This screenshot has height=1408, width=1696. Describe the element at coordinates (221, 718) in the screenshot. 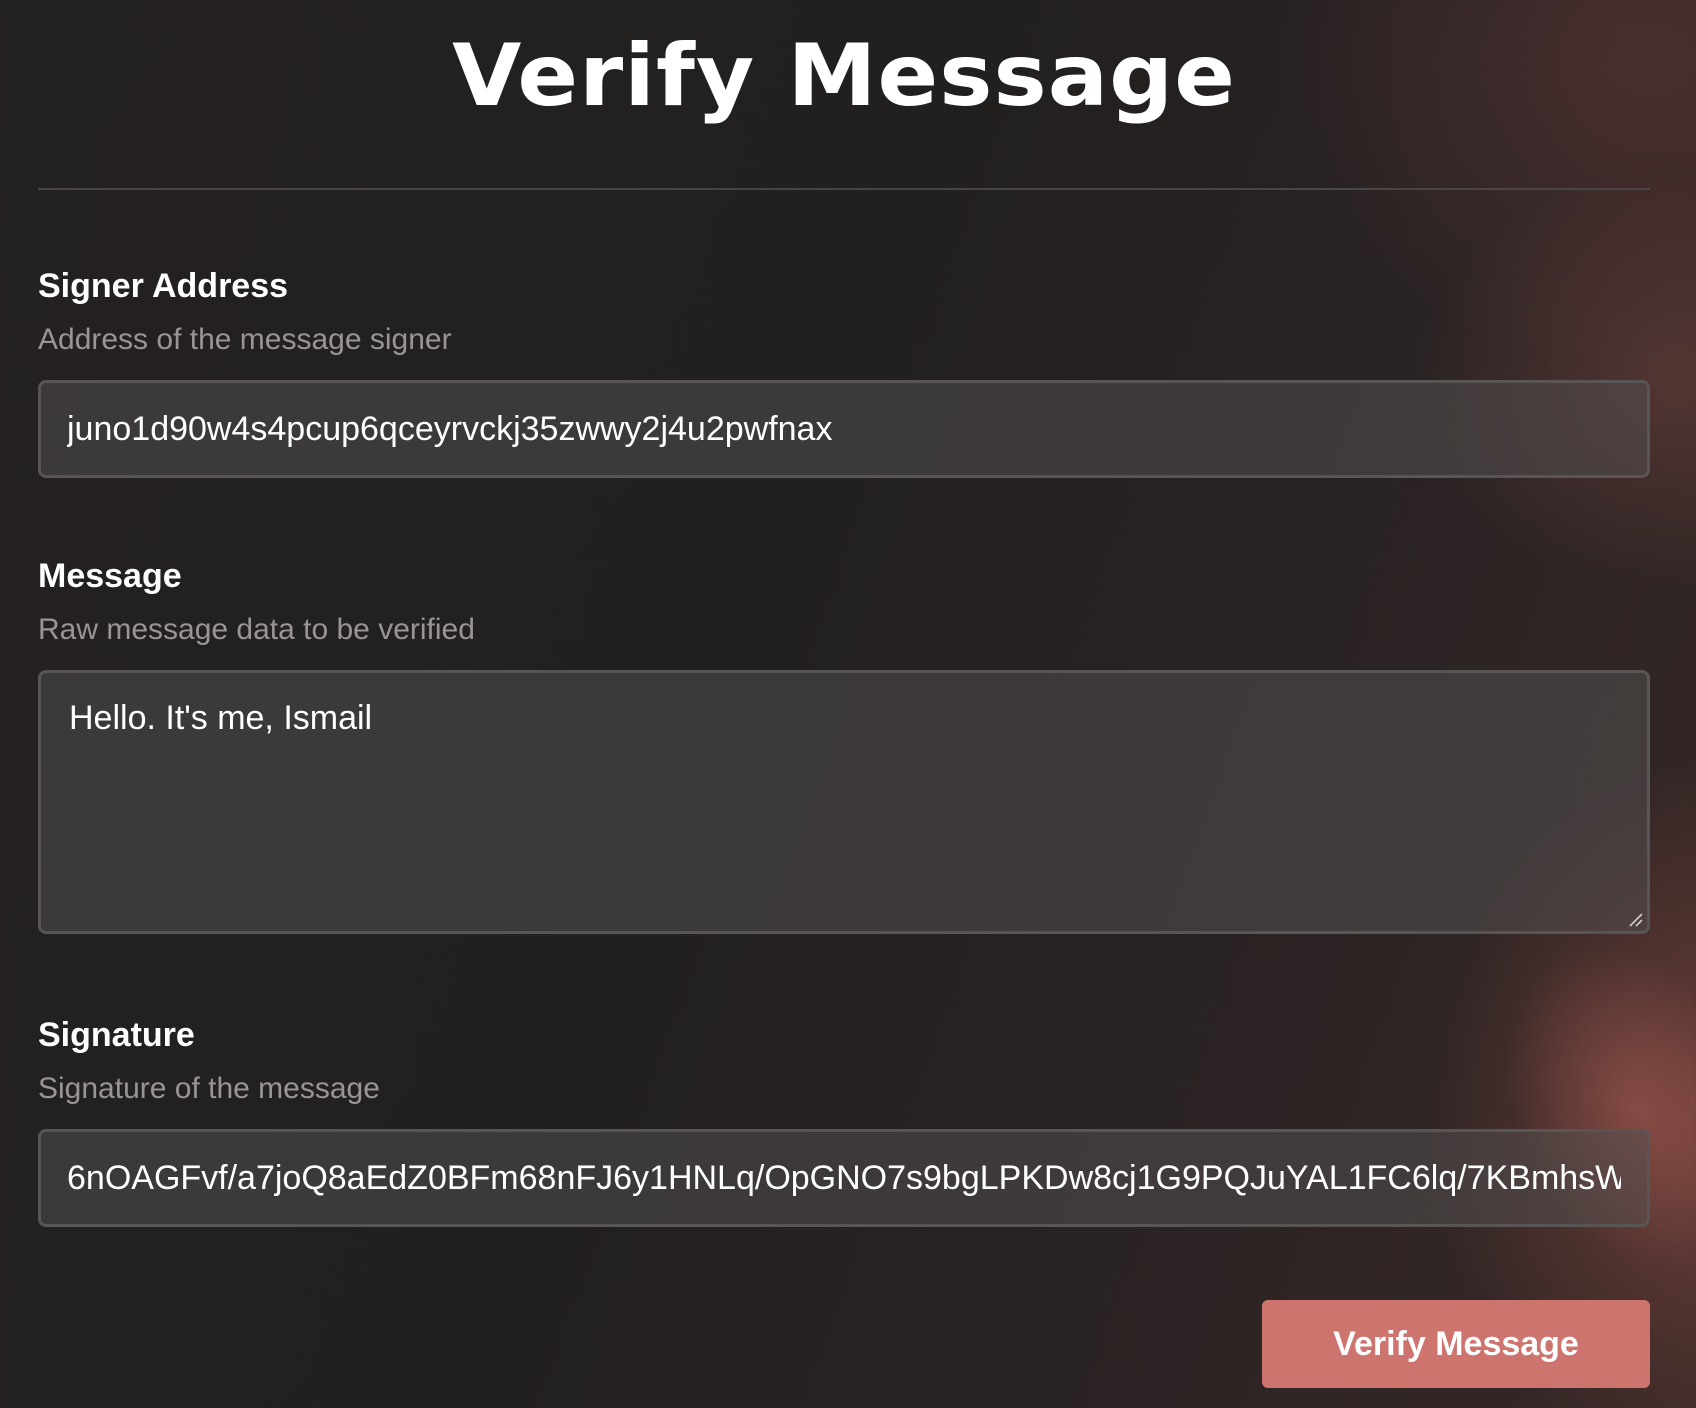

I see `message-value: Hello. It's me, Ismail` at that location.